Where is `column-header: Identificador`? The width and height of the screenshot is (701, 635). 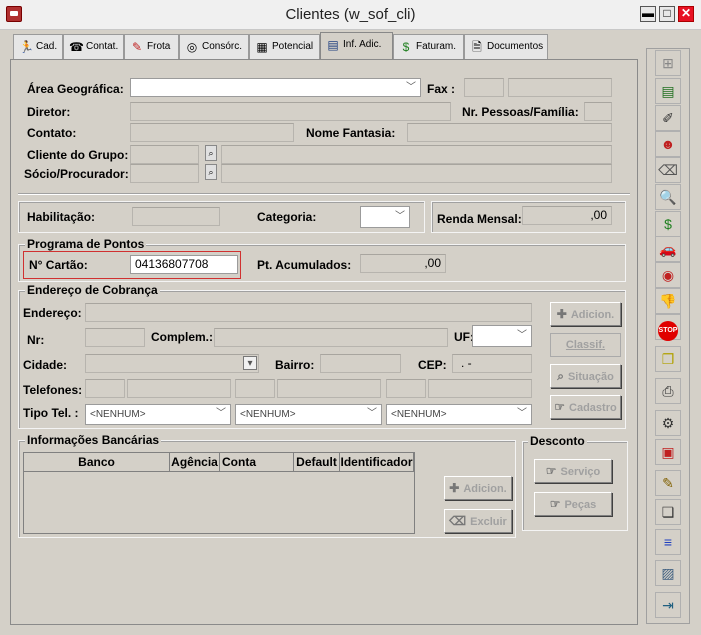 column-header: Identificador is located at coordinates (377, 462).